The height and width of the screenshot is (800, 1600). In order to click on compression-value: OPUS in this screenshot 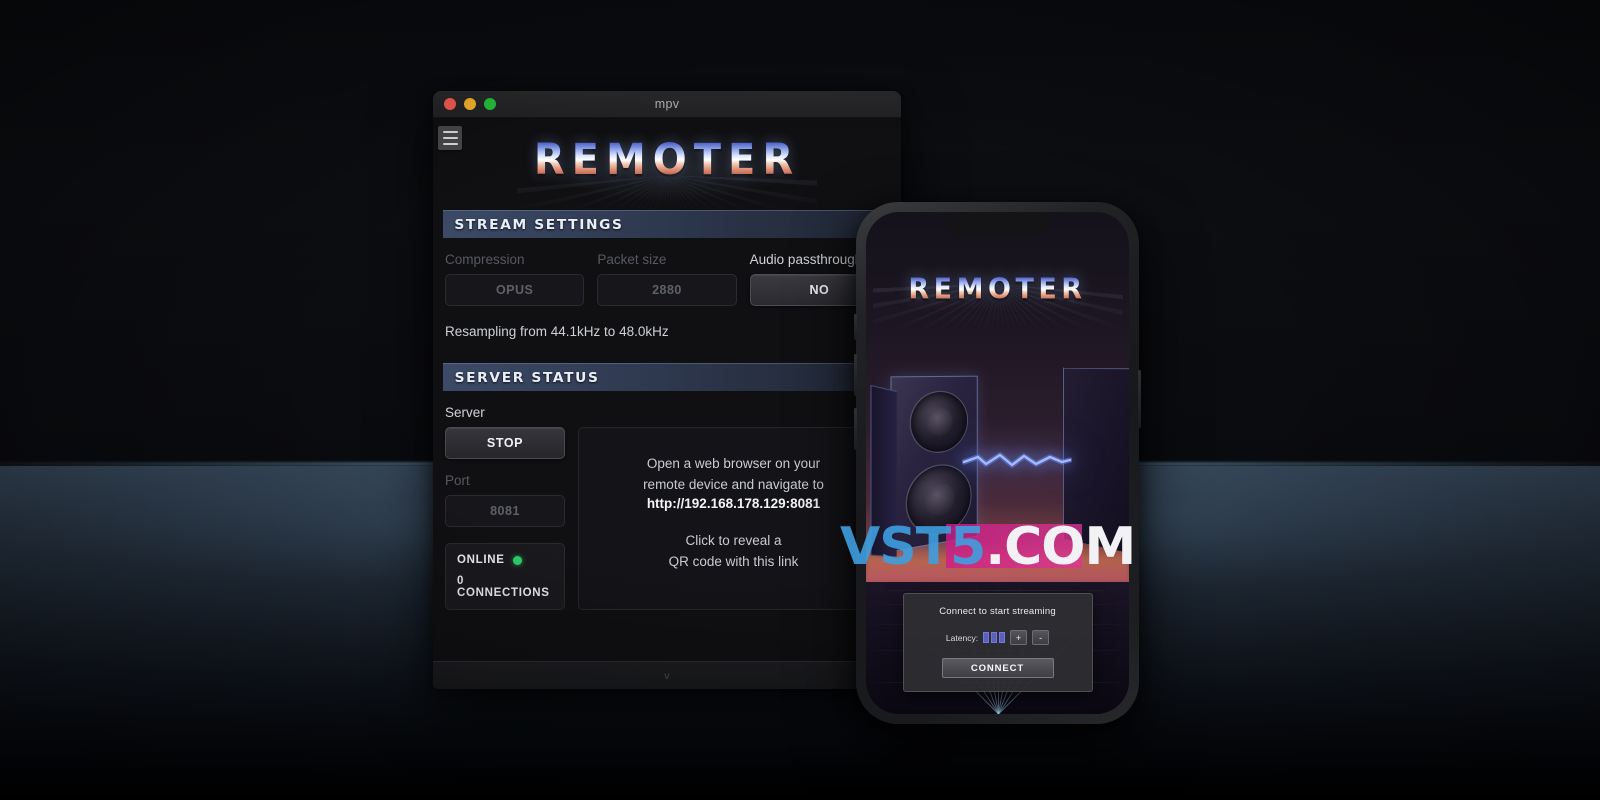, I will do `click(515, 290)`.